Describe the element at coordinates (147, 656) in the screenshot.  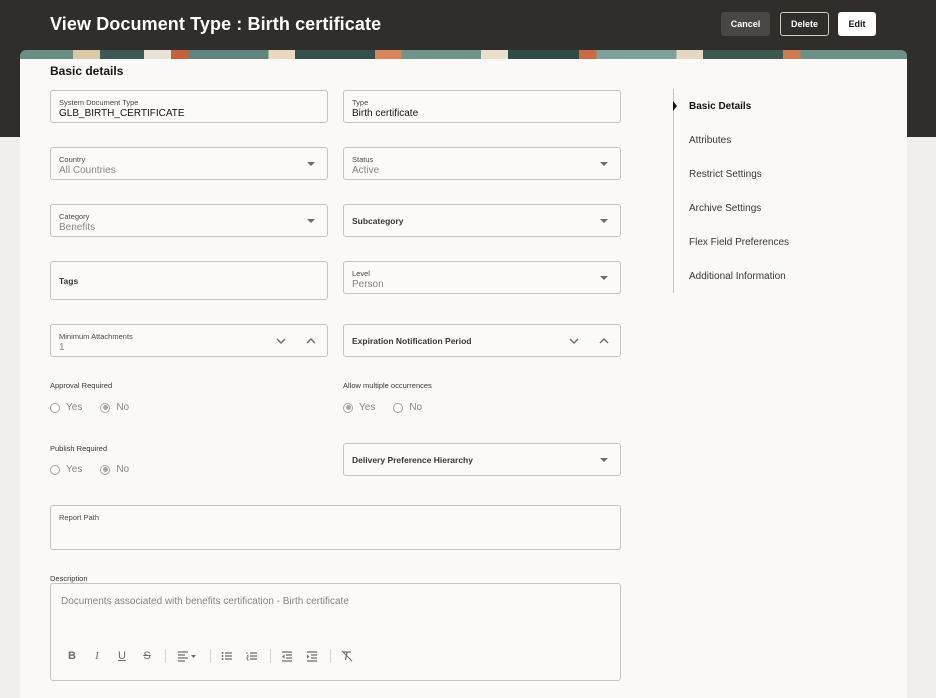
I see `strikethrough-icon: S` at that location.